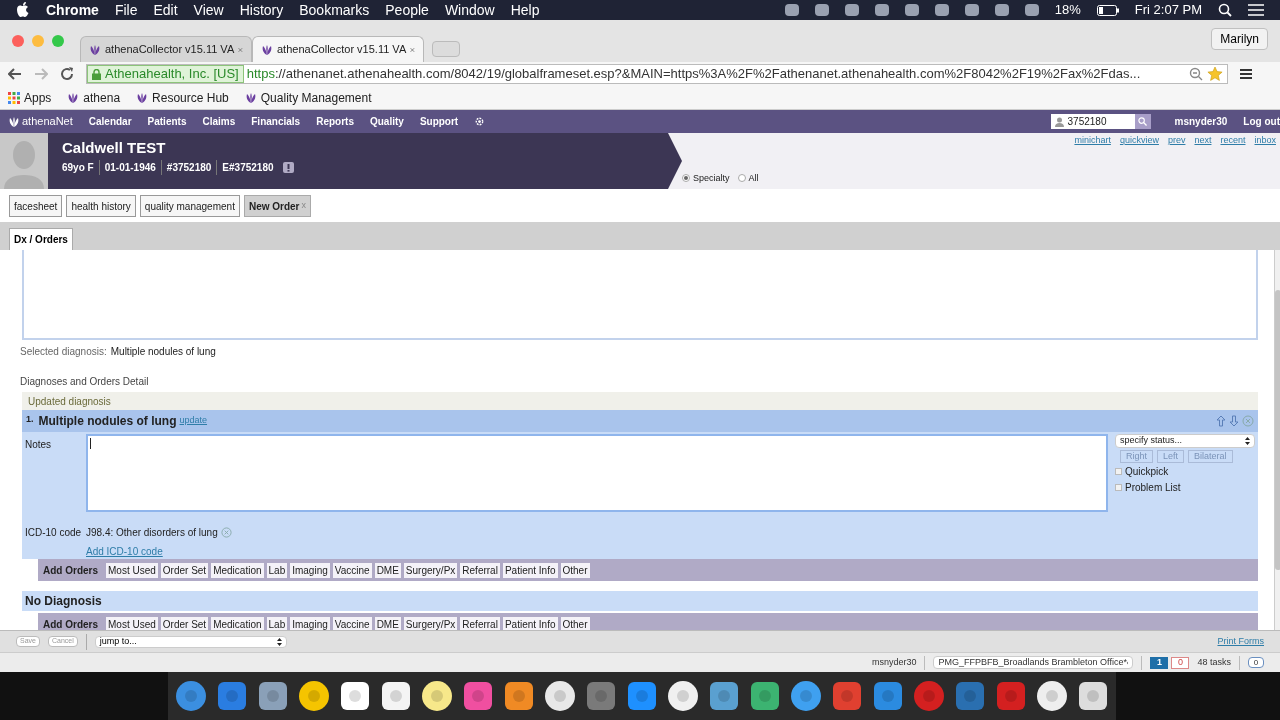  What do you see at coordinates (407, 10) in the screenshot?
I see `menu-item: People` at bounding box center [407, 10].